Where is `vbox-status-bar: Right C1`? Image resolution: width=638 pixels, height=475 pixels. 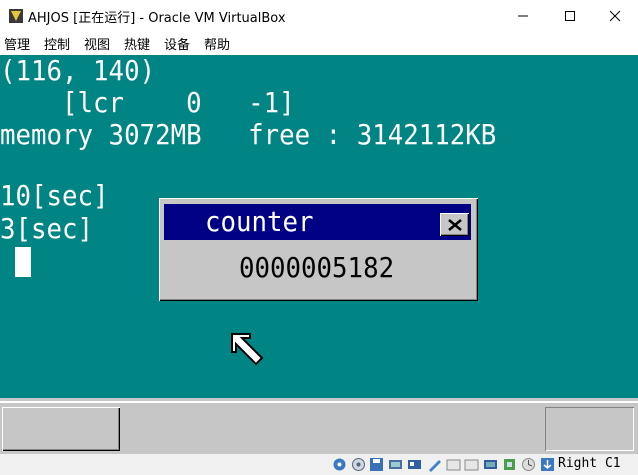 vbox-status-bar: Right C1 is located at coordinates (319, 464).